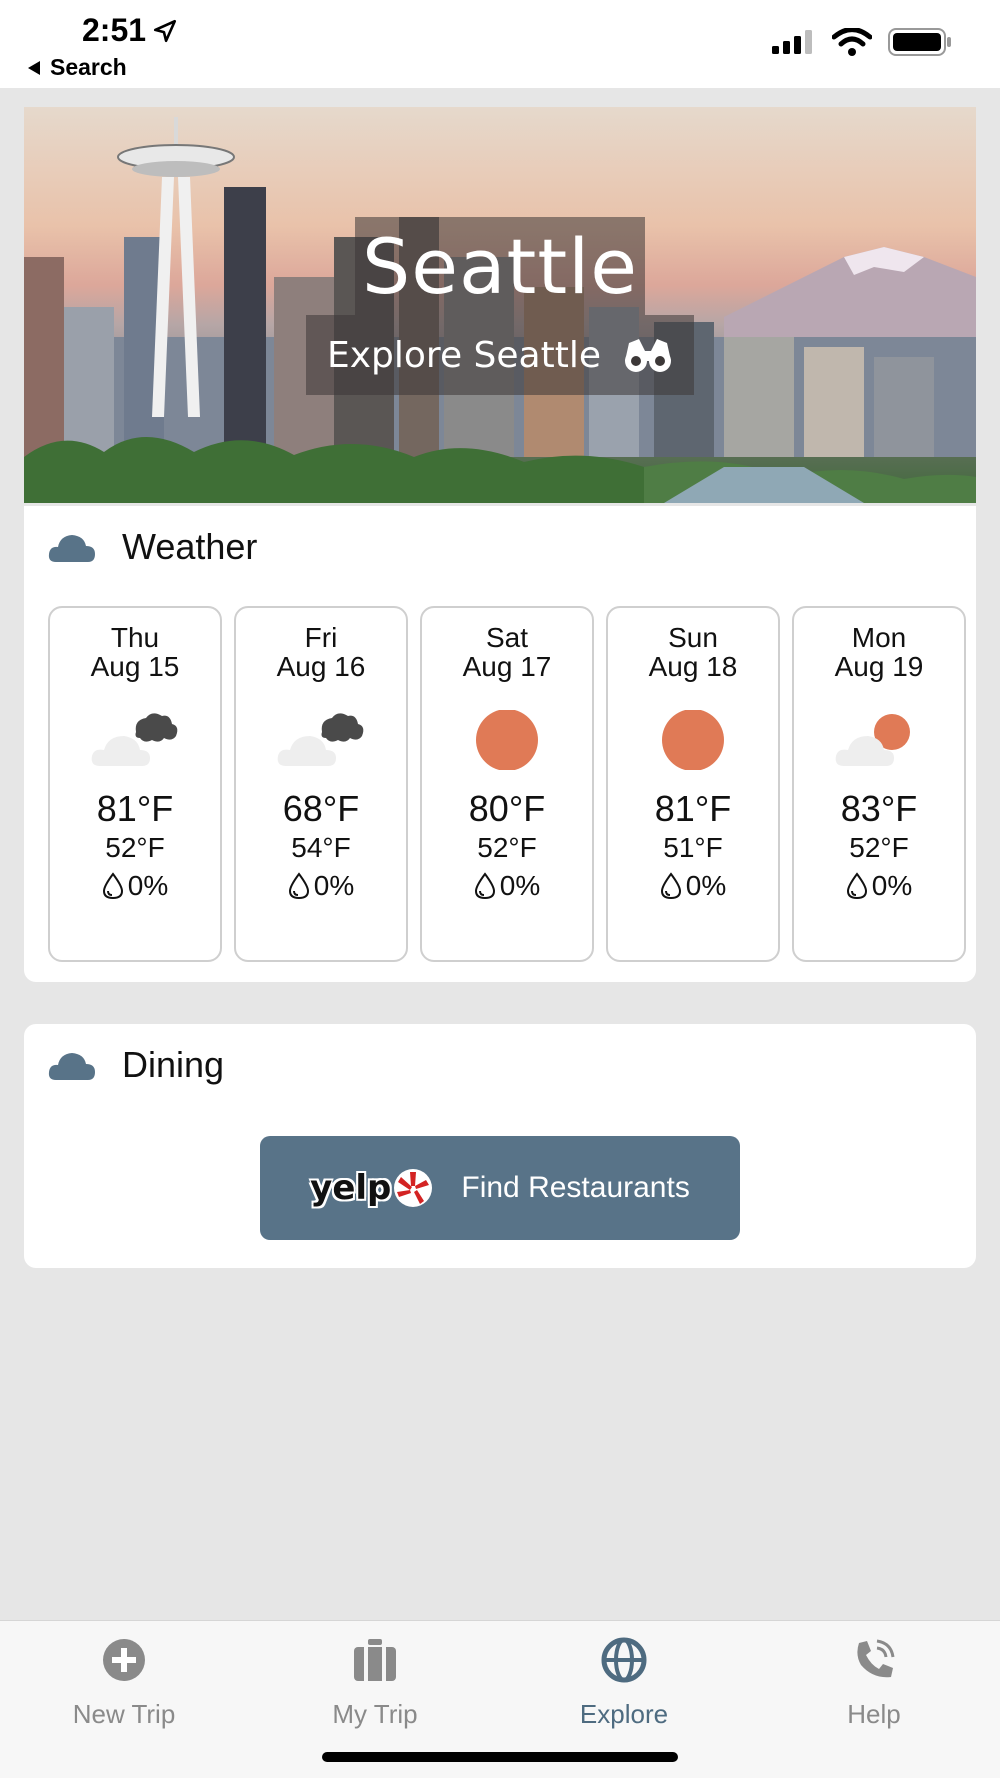 The image size is (1000, 1778). I want to click on forecast-day-card: Mon Aug 19 83°F 52°F 0%, so click(879, 784).